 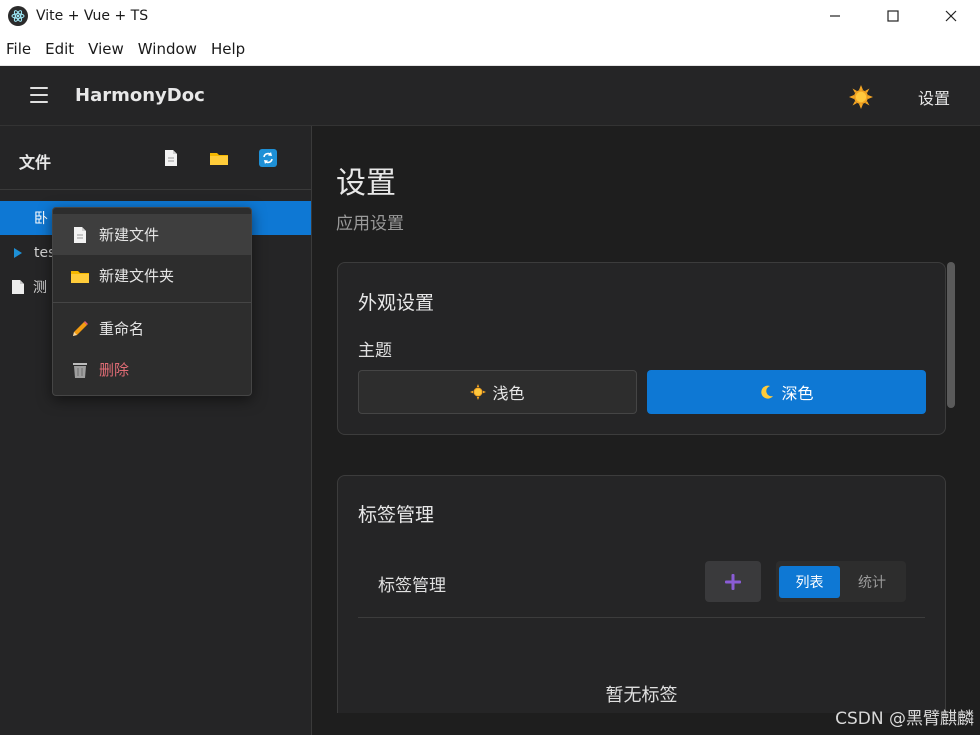 I want to click on view-stats-button: 统计, so click(x=872, y=582).